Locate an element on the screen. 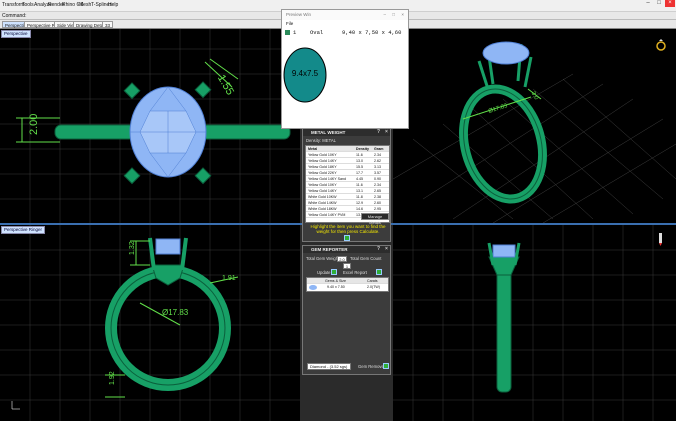 Image resolution: width=676 pixels, height=421 pixels. calculate-check is located at coordinates (347, 238).